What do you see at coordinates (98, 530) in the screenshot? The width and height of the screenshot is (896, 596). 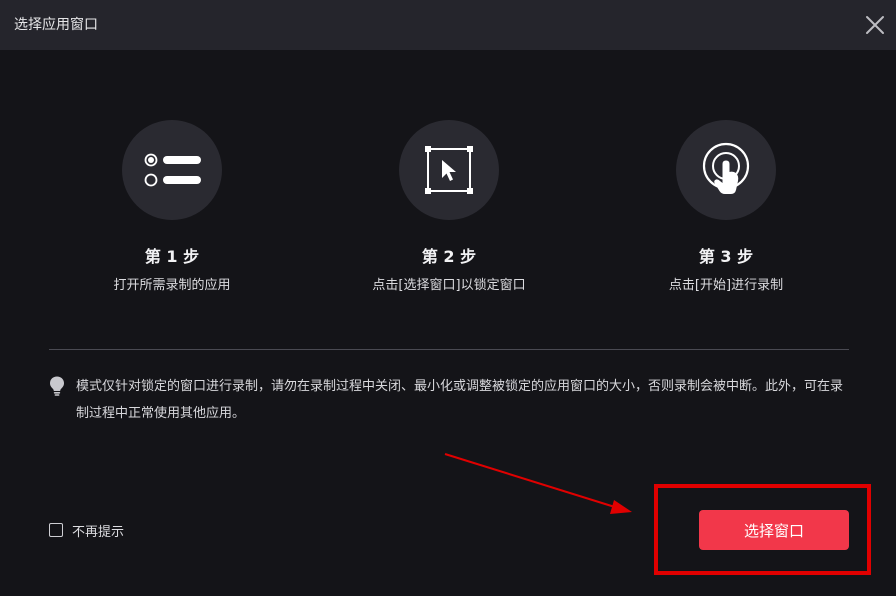 I see `dont-show-again-label: 不再提示` at bounding box center [98, 530].